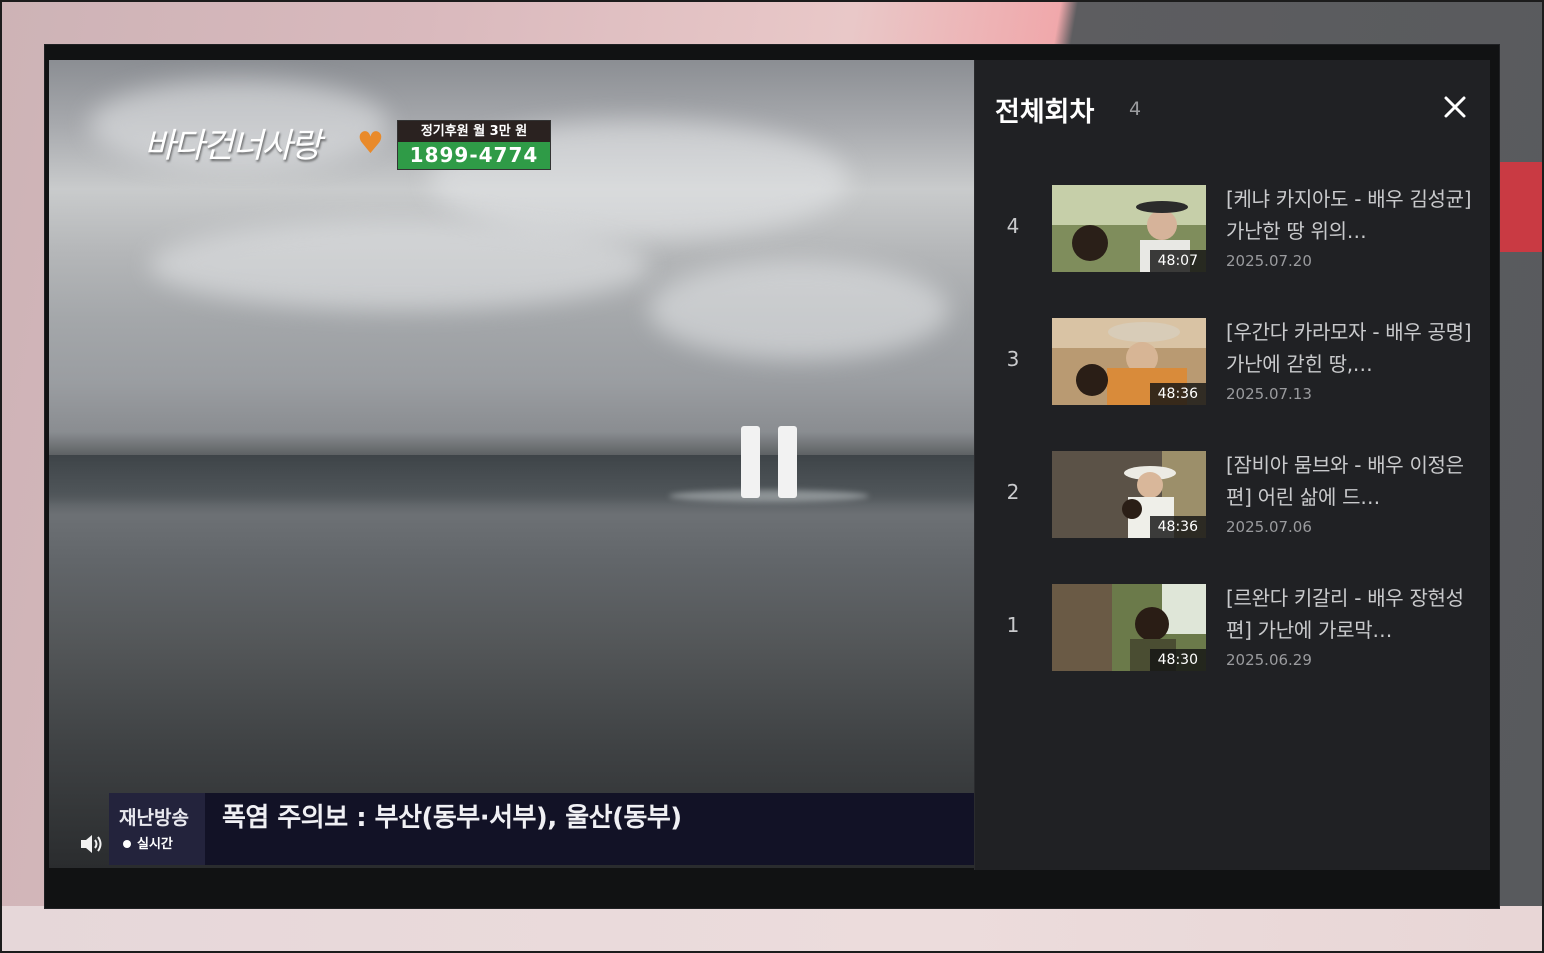 The height and width of the screenshot is (953, 1544). Describe the element at coordinates (452, 818) in the screenshot. I see `ticker-text: 폭염 주의보 : 부산(동부·서부), 울산(동부)` at that location.